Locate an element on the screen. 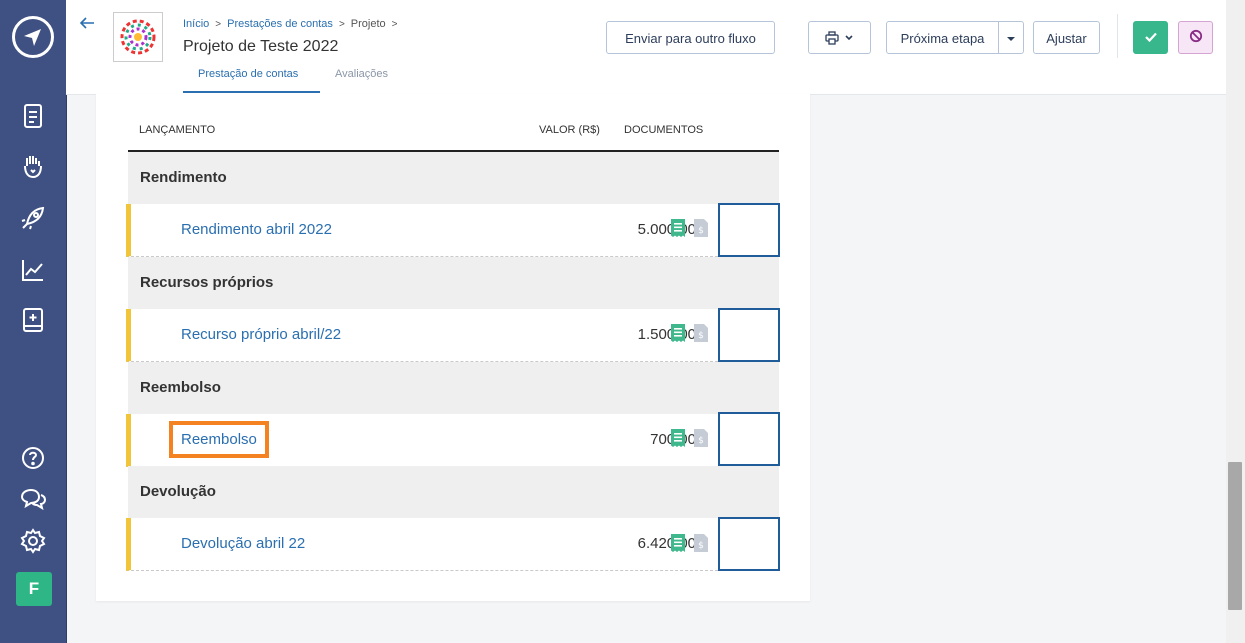 This screenshot has width=1245, height=643. document-icon is located at coordinates (33, 116).